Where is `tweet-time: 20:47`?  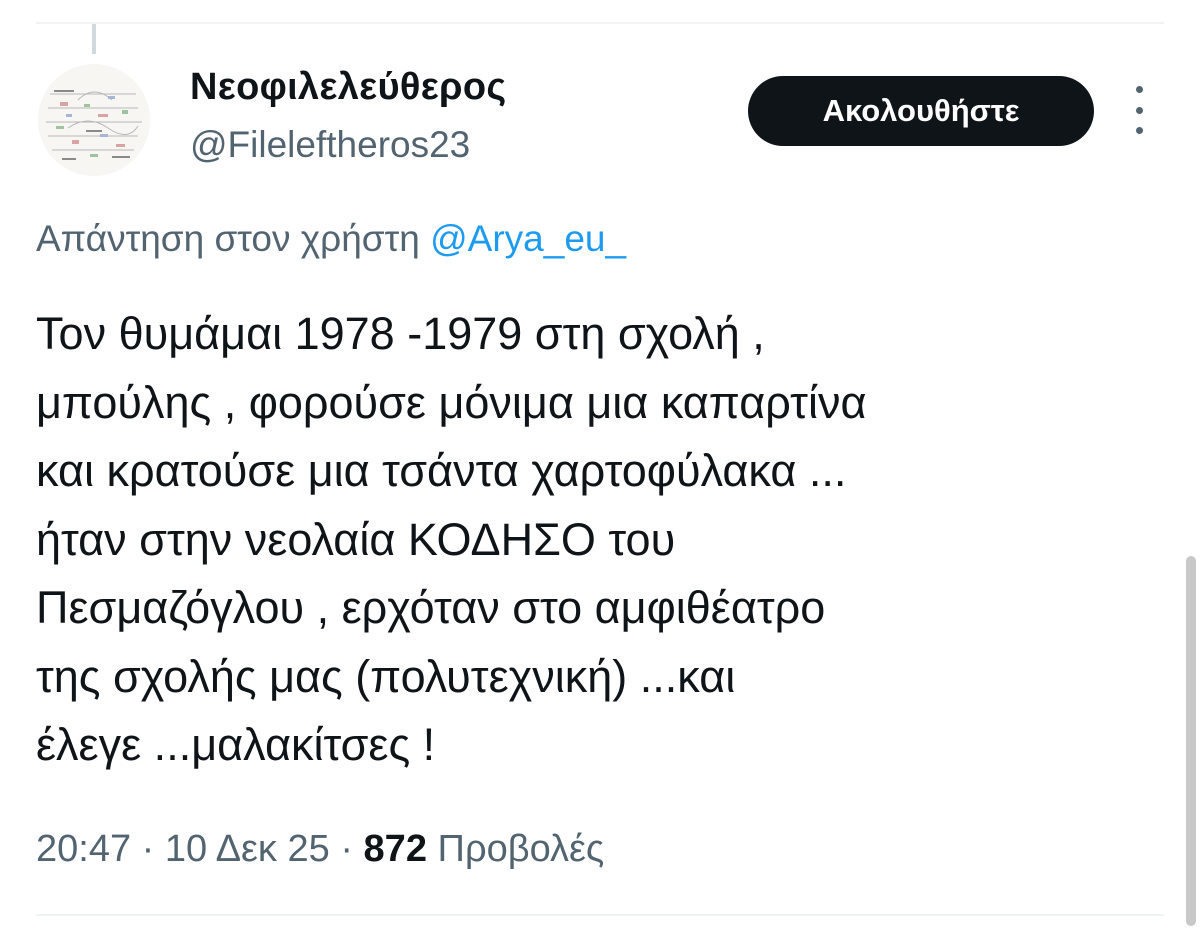 tweet-time: 20:47 is located at coordinates (83, 849).